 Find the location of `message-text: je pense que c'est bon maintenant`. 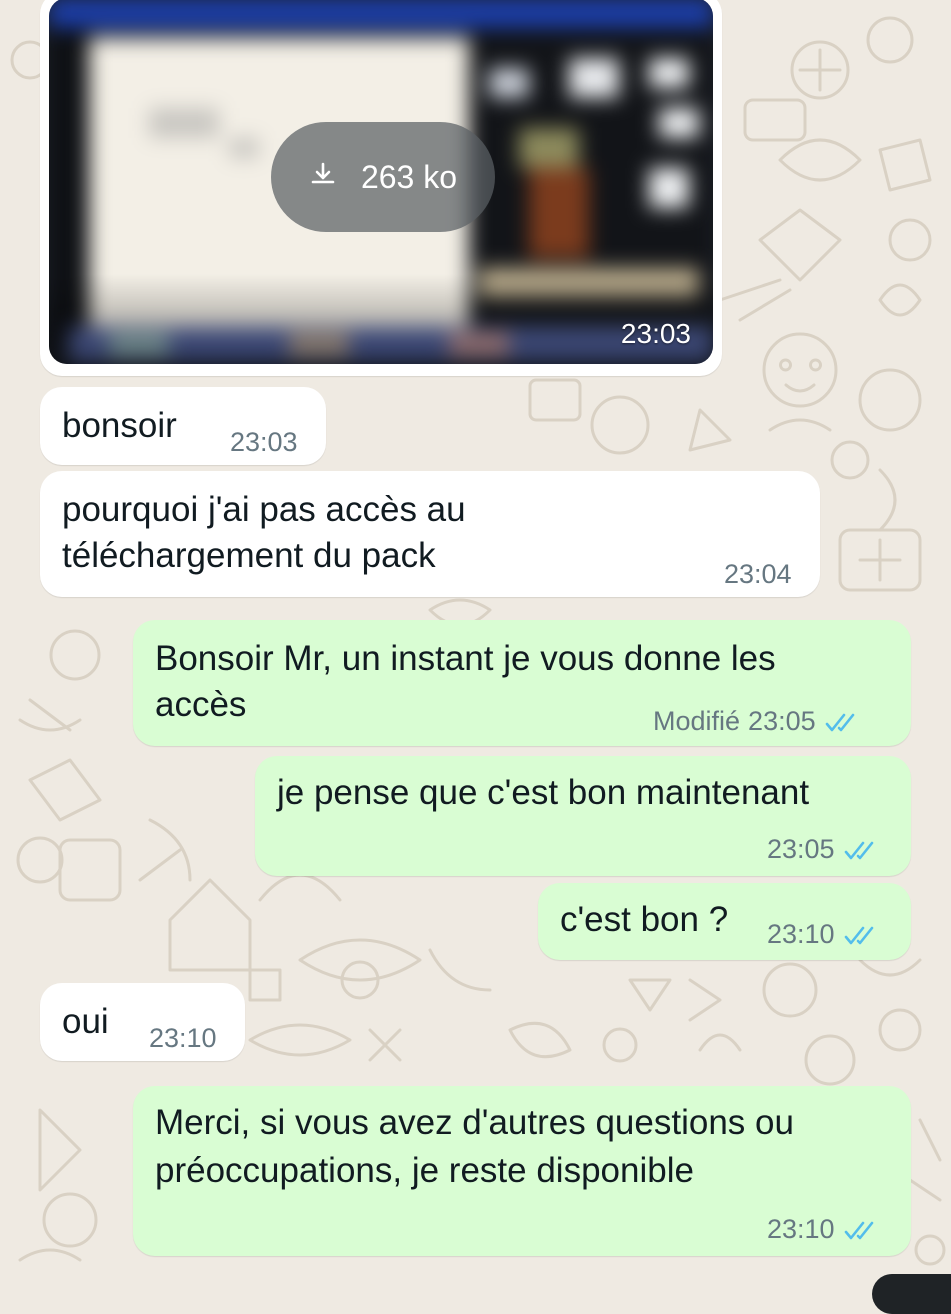

message-text: je pense que c'est bon maintenant is located at coordinates (543, 792).